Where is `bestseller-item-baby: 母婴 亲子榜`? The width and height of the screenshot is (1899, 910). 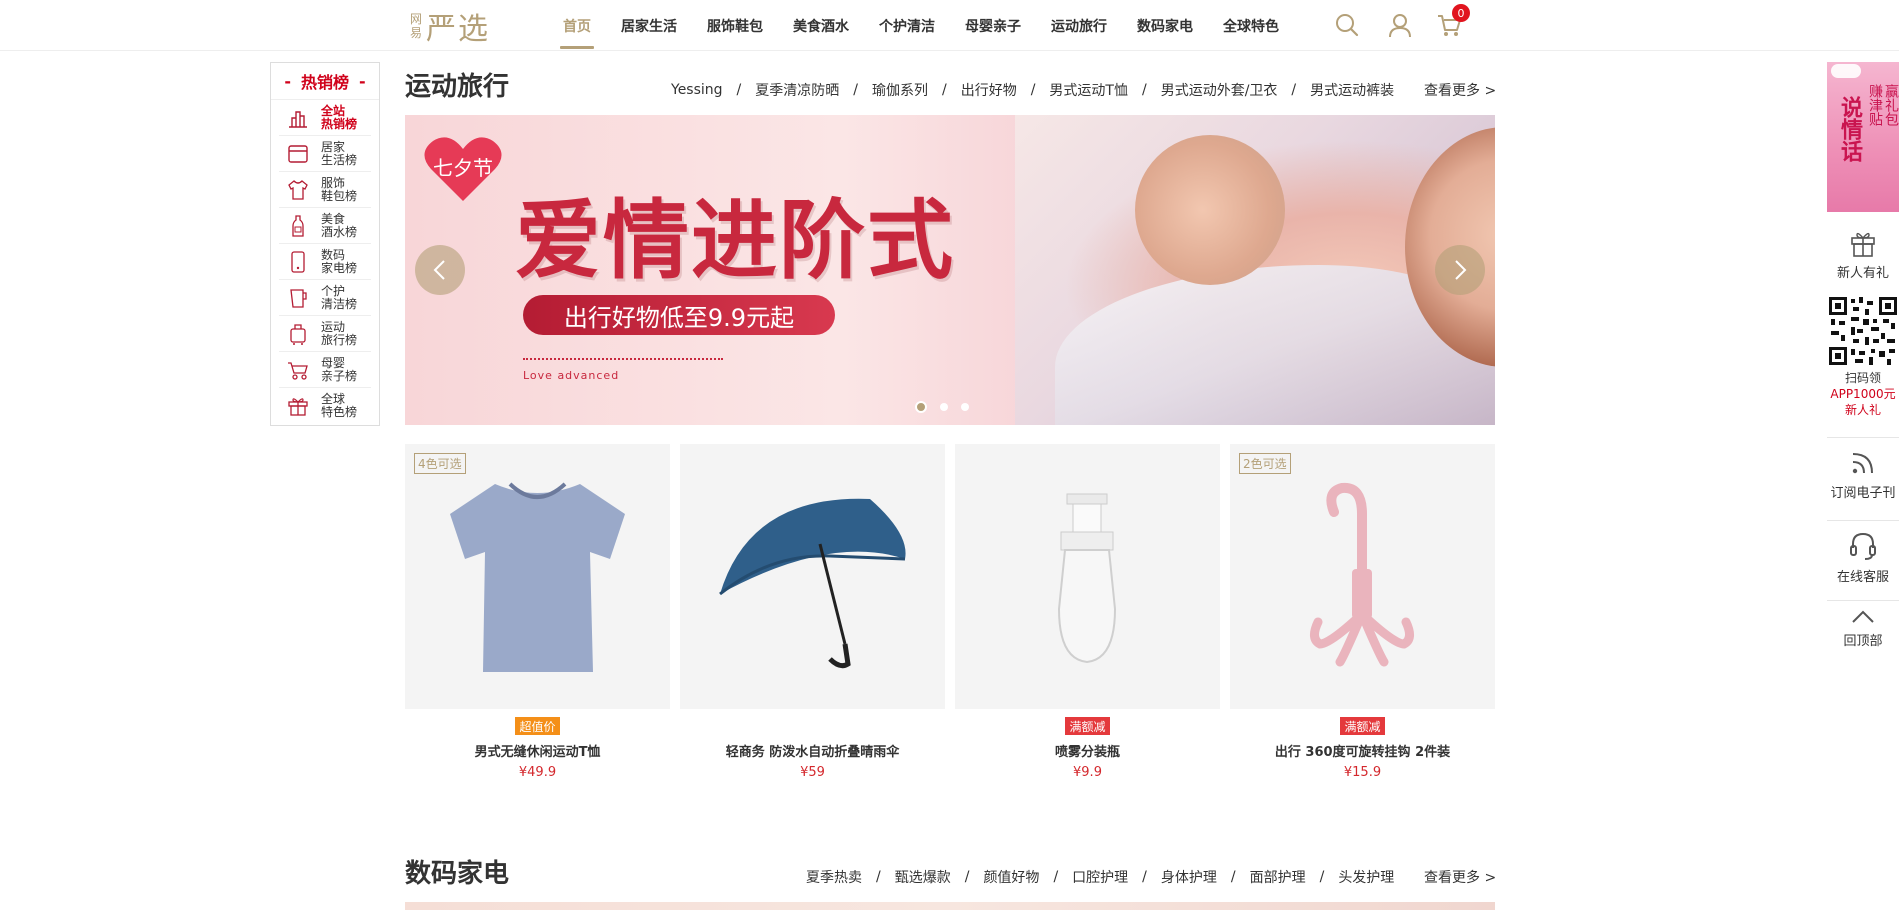 bestseller-item-baby: 母婴 亲子榜 is located at coordinates (325, 370).